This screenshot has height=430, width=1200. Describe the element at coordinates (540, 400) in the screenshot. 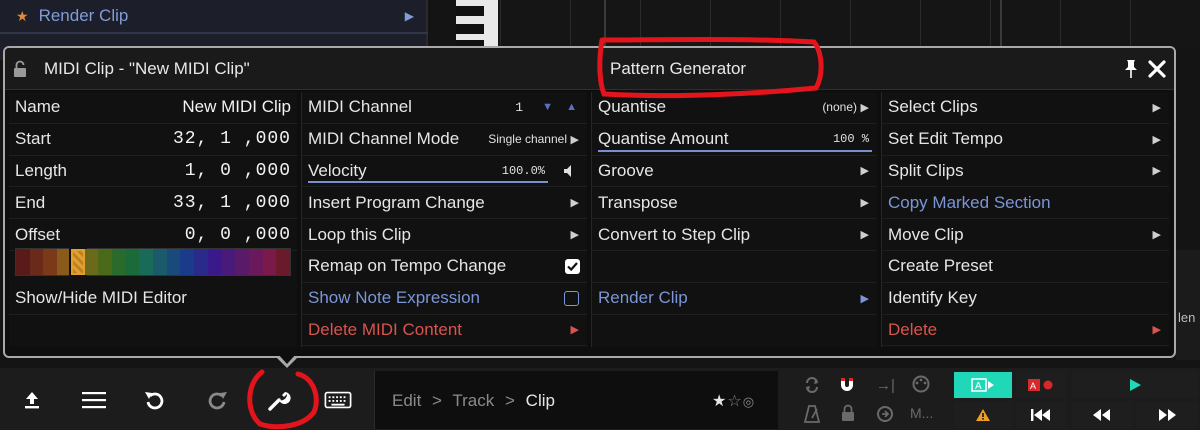

I see `breadcrumb-clip: Clip` at that location.